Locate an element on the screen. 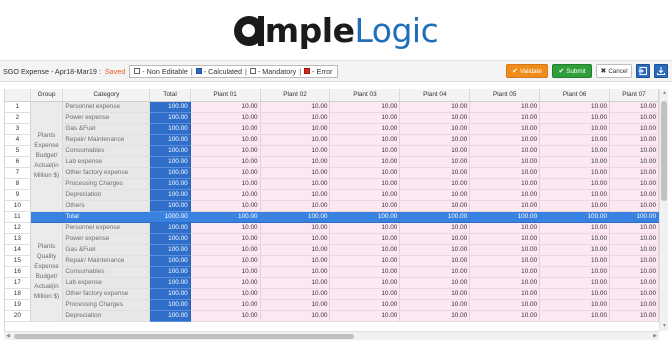 The width and height of the screenshot is (672, 350). scroll-right-icon: ▶ is located at coordinates (655, 336).